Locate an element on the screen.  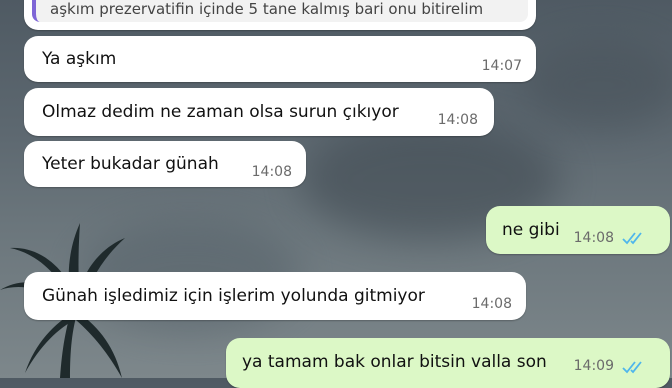
message-bubble-incoming: Yeter bukadar günah 14:08 is located at coordinates (165, 164).